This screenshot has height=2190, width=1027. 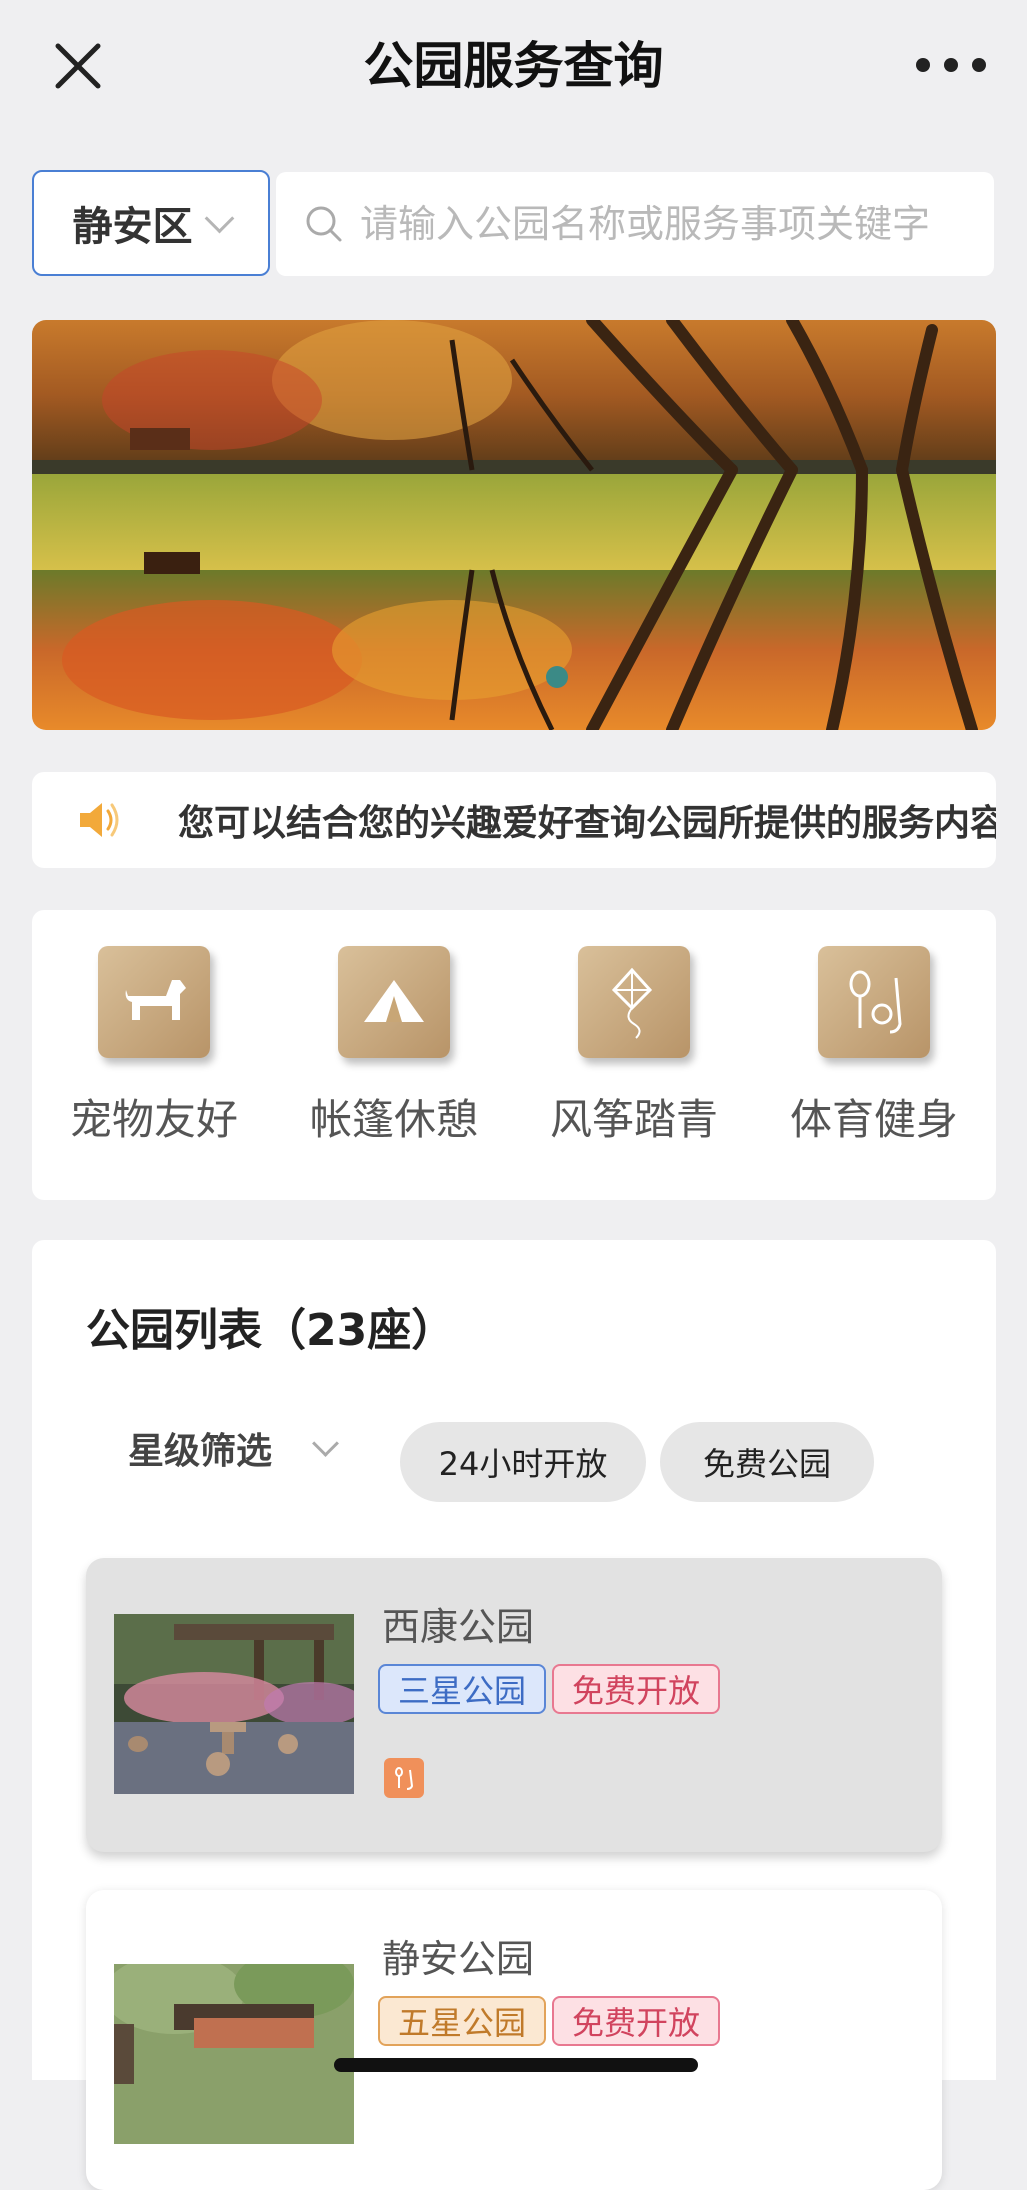 I want to click on filter-chip-24h: 24小时开放, so click(x=523, y=1462).